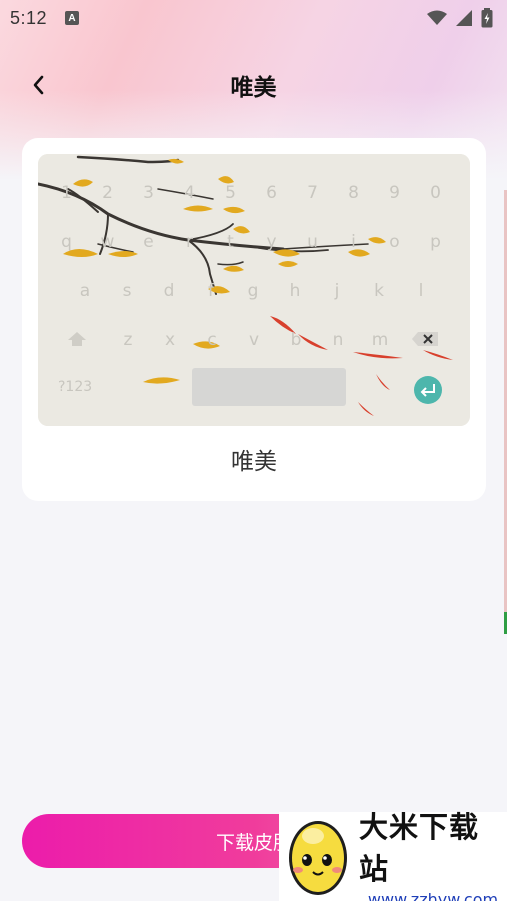 Image resolution: width=507 pixels, height=901 pixels. I want to click on keyboard-row-5: ?123, so click(254, 387).